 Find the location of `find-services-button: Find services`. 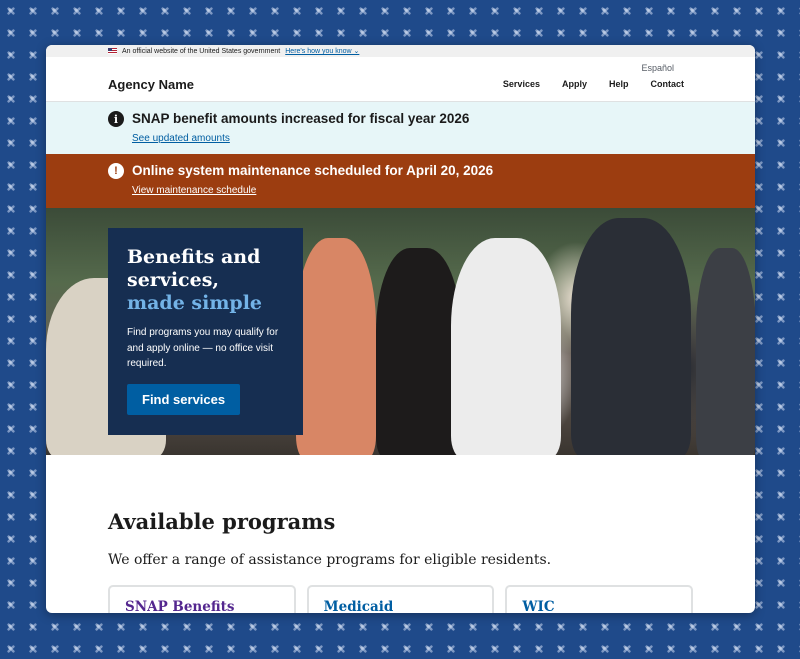

find-services-button: Find services is located at coordinates (184, 399).